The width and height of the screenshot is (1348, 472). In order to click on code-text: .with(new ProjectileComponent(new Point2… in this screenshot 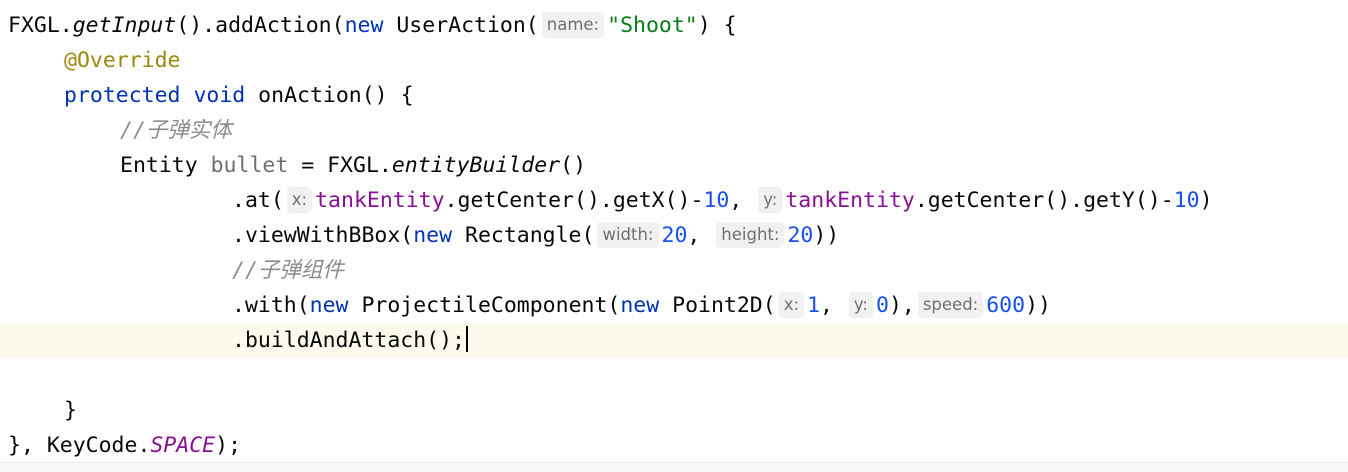, I will do `click(641, 305)`.